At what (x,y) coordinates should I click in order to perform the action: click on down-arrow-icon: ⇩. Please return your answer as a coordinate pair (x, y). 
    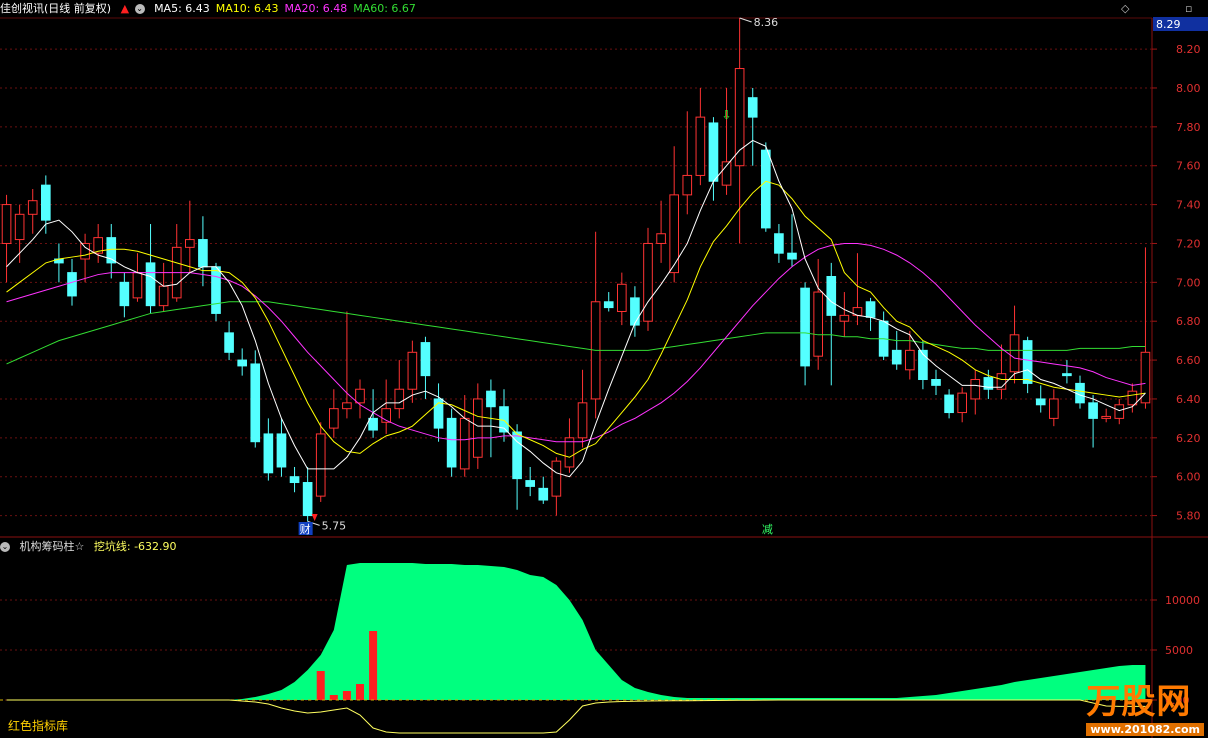
    Looking at the image, I should click on (727, 115).